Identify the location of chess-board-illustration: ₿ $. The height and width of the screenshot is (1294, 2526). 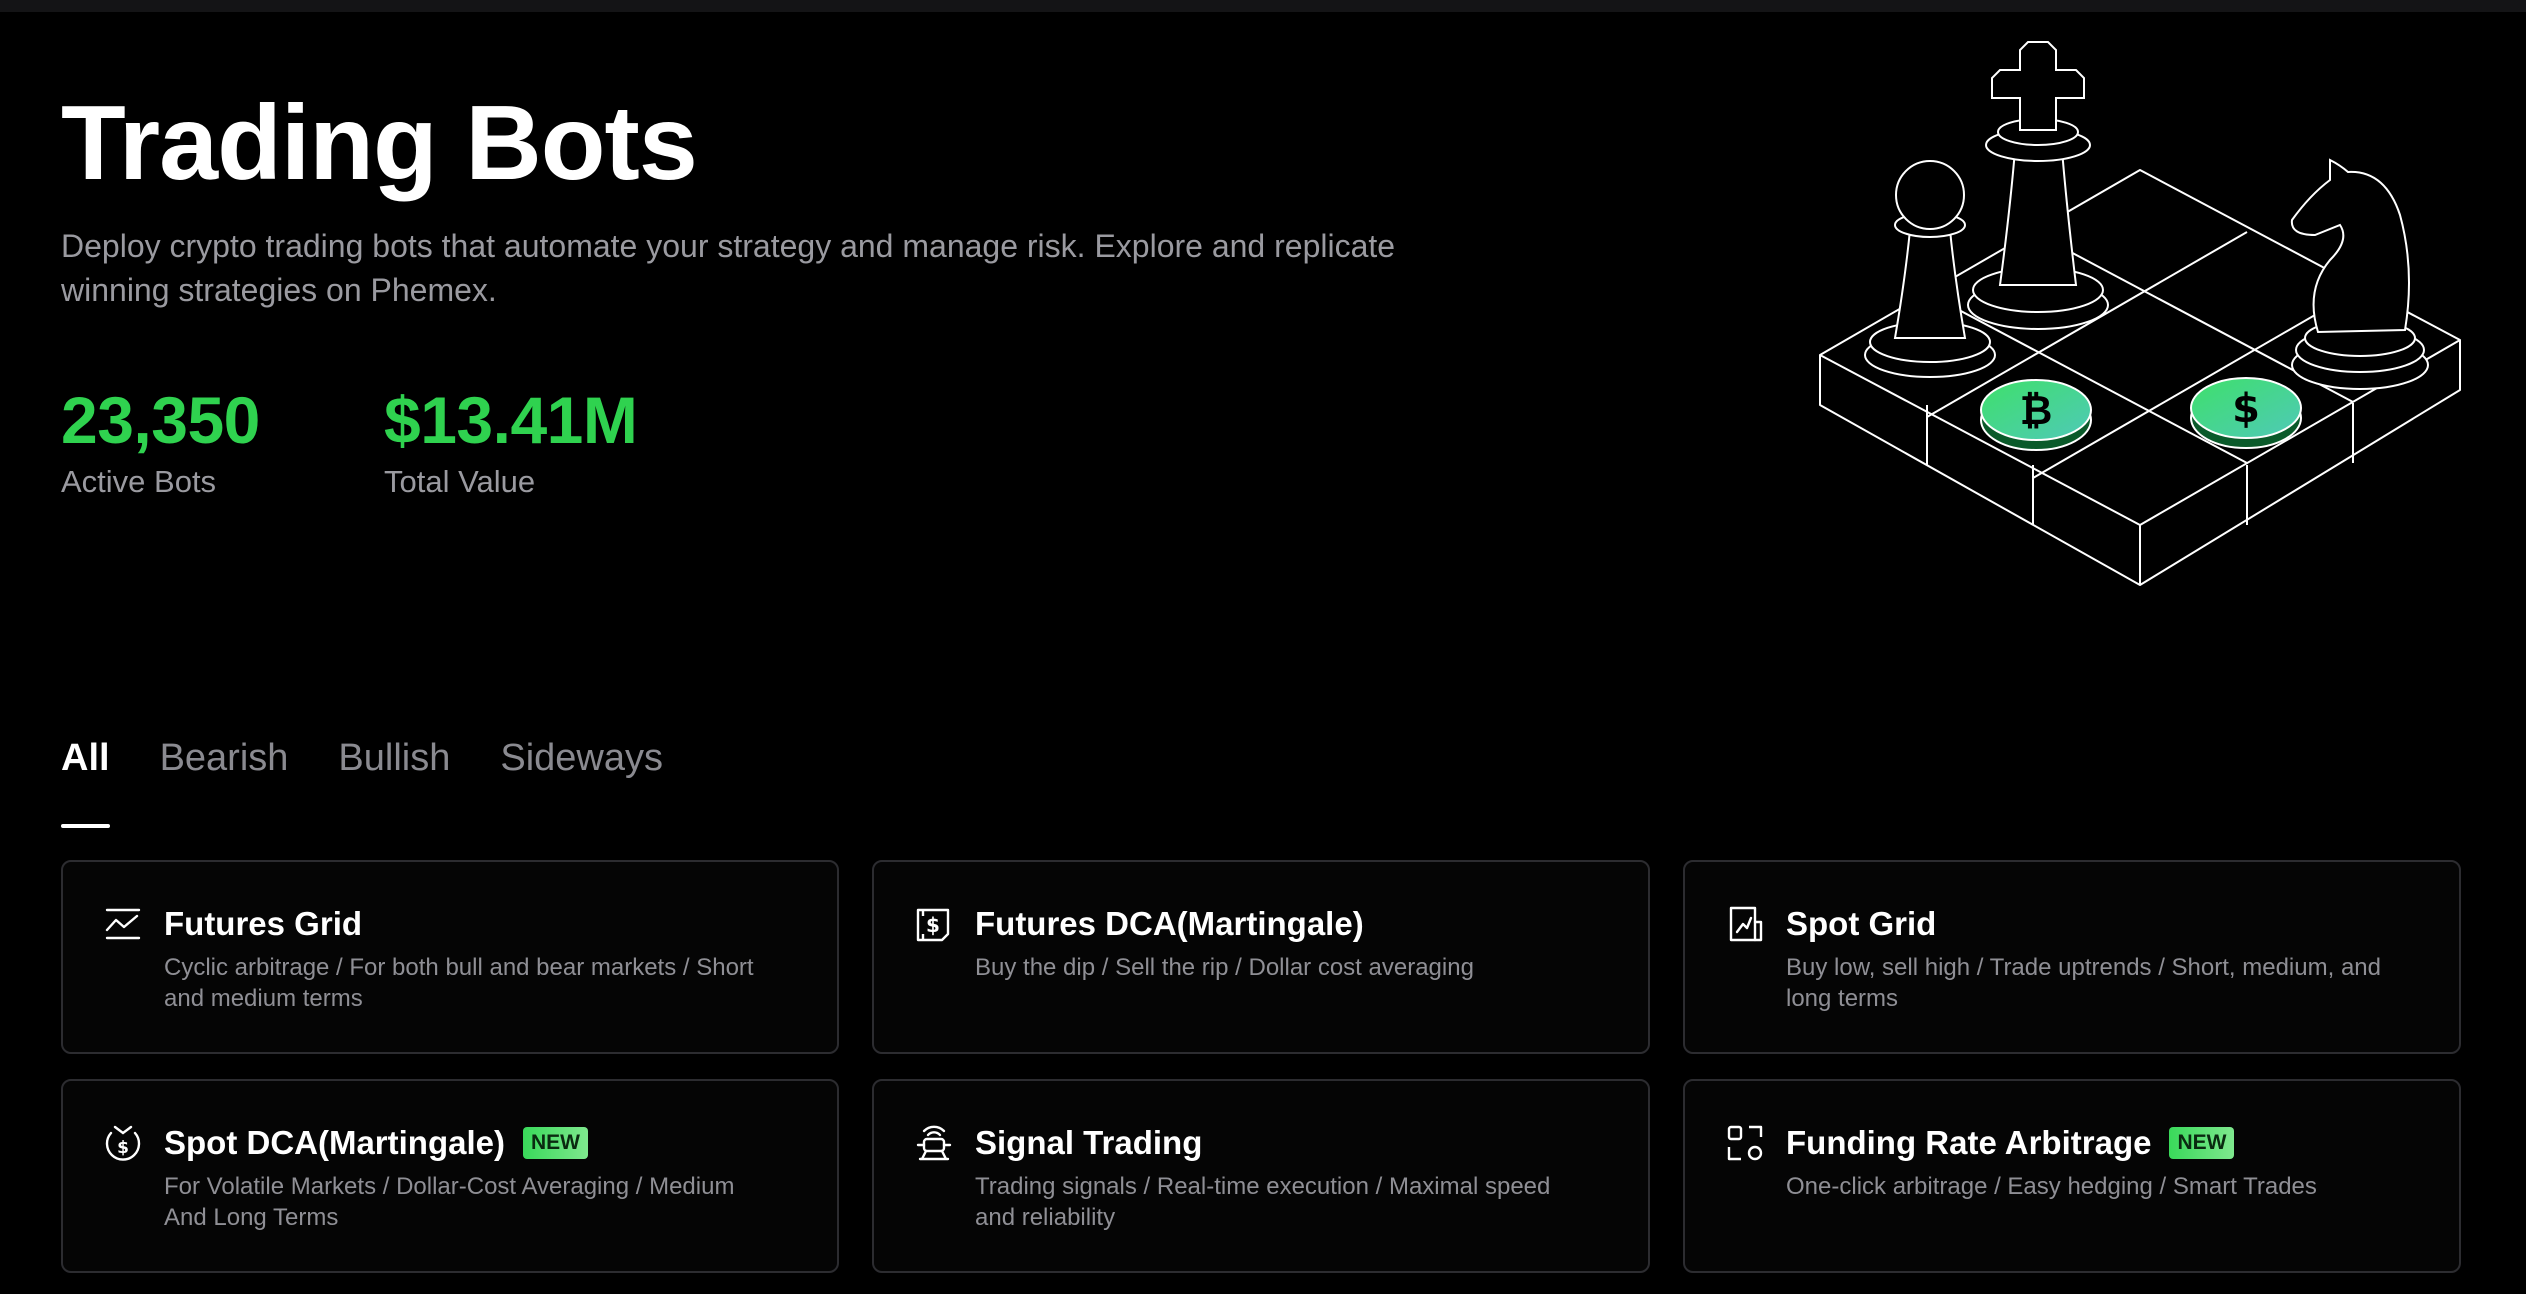
(2140, 313).